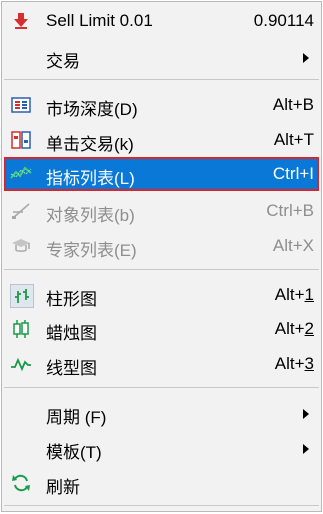 This screenshot has height=514, width=323. What do you see at coordinates (293, 104) in the screenshot?
I see `market-depth-shortcut: Alt+B` at bounding box center [293, 104].